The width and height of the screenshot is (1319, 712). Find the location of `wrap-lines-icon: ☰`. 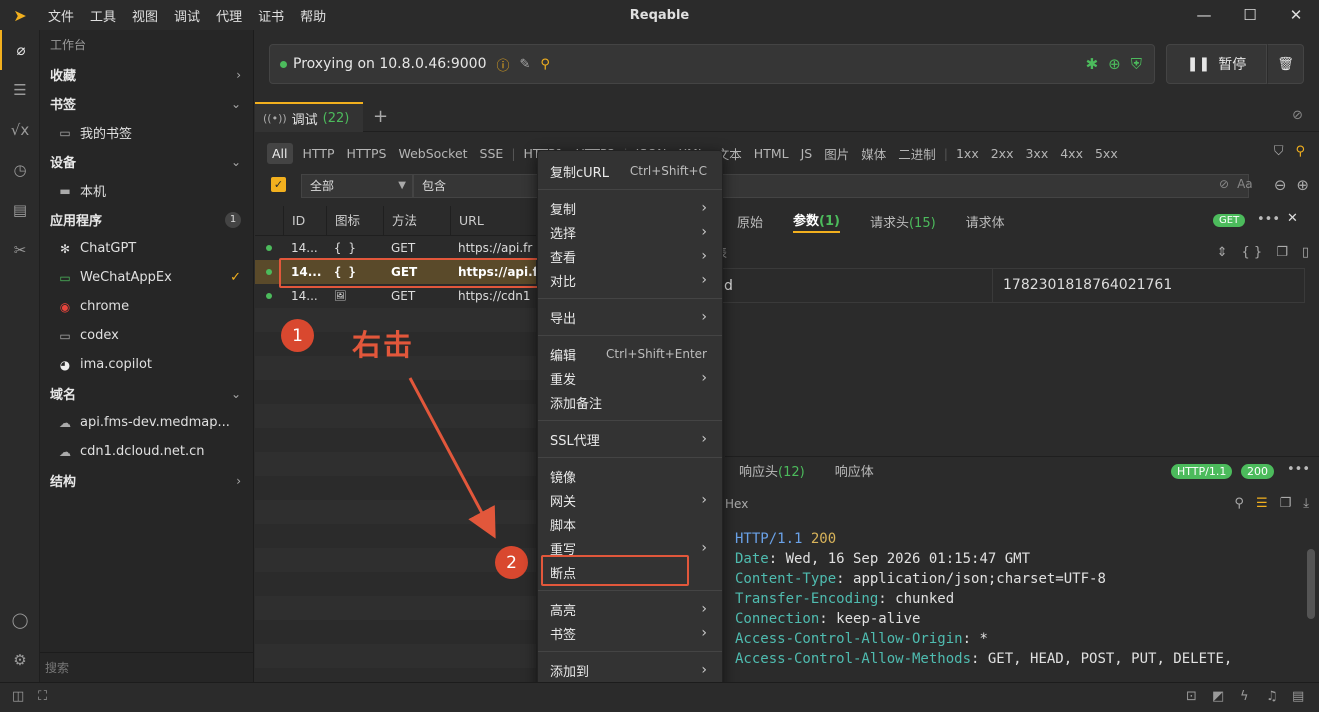

wrap-lines-icon: ☰ is located at coordinates (1262, 503).